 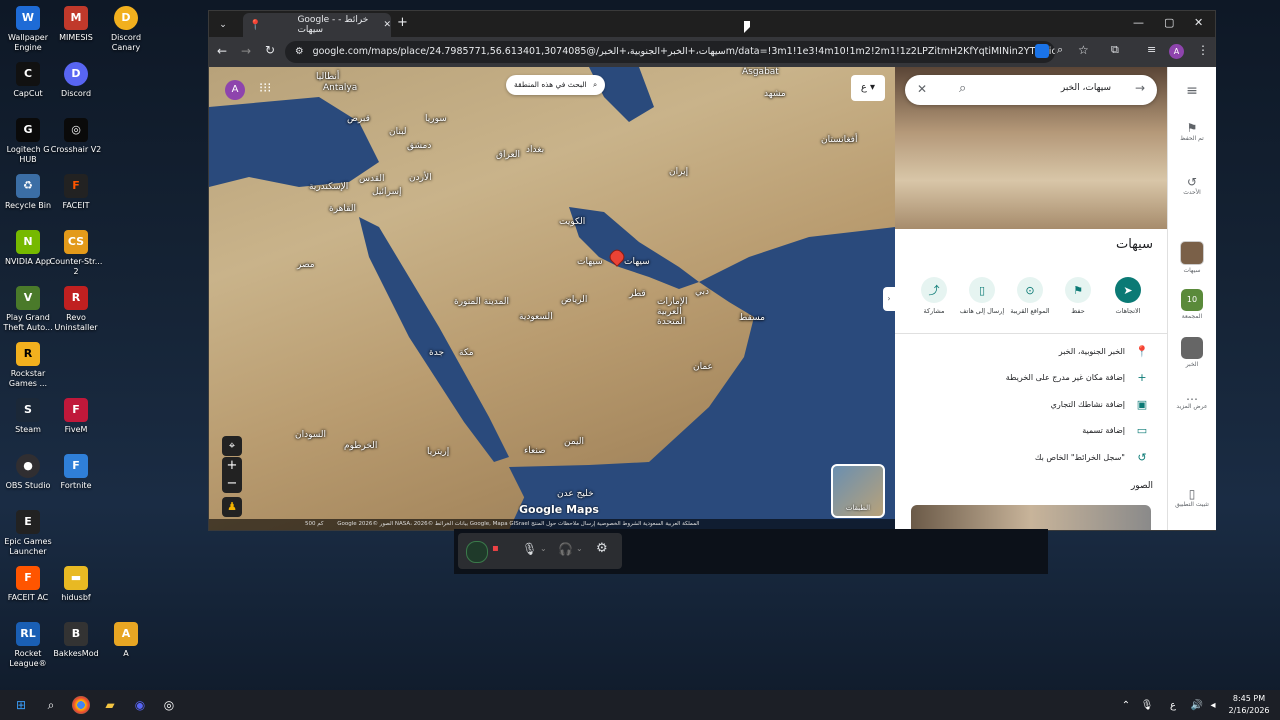 I want to click on discord-taskbar-icon: ◉, so click(x=140, y=705).